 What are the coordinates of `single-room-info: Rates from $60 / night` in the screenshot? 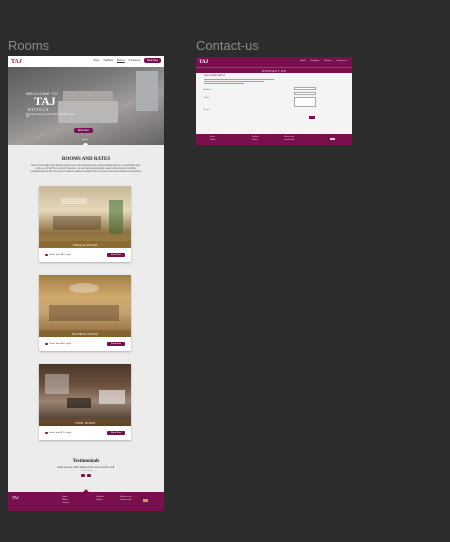 It's located at (58, 255).